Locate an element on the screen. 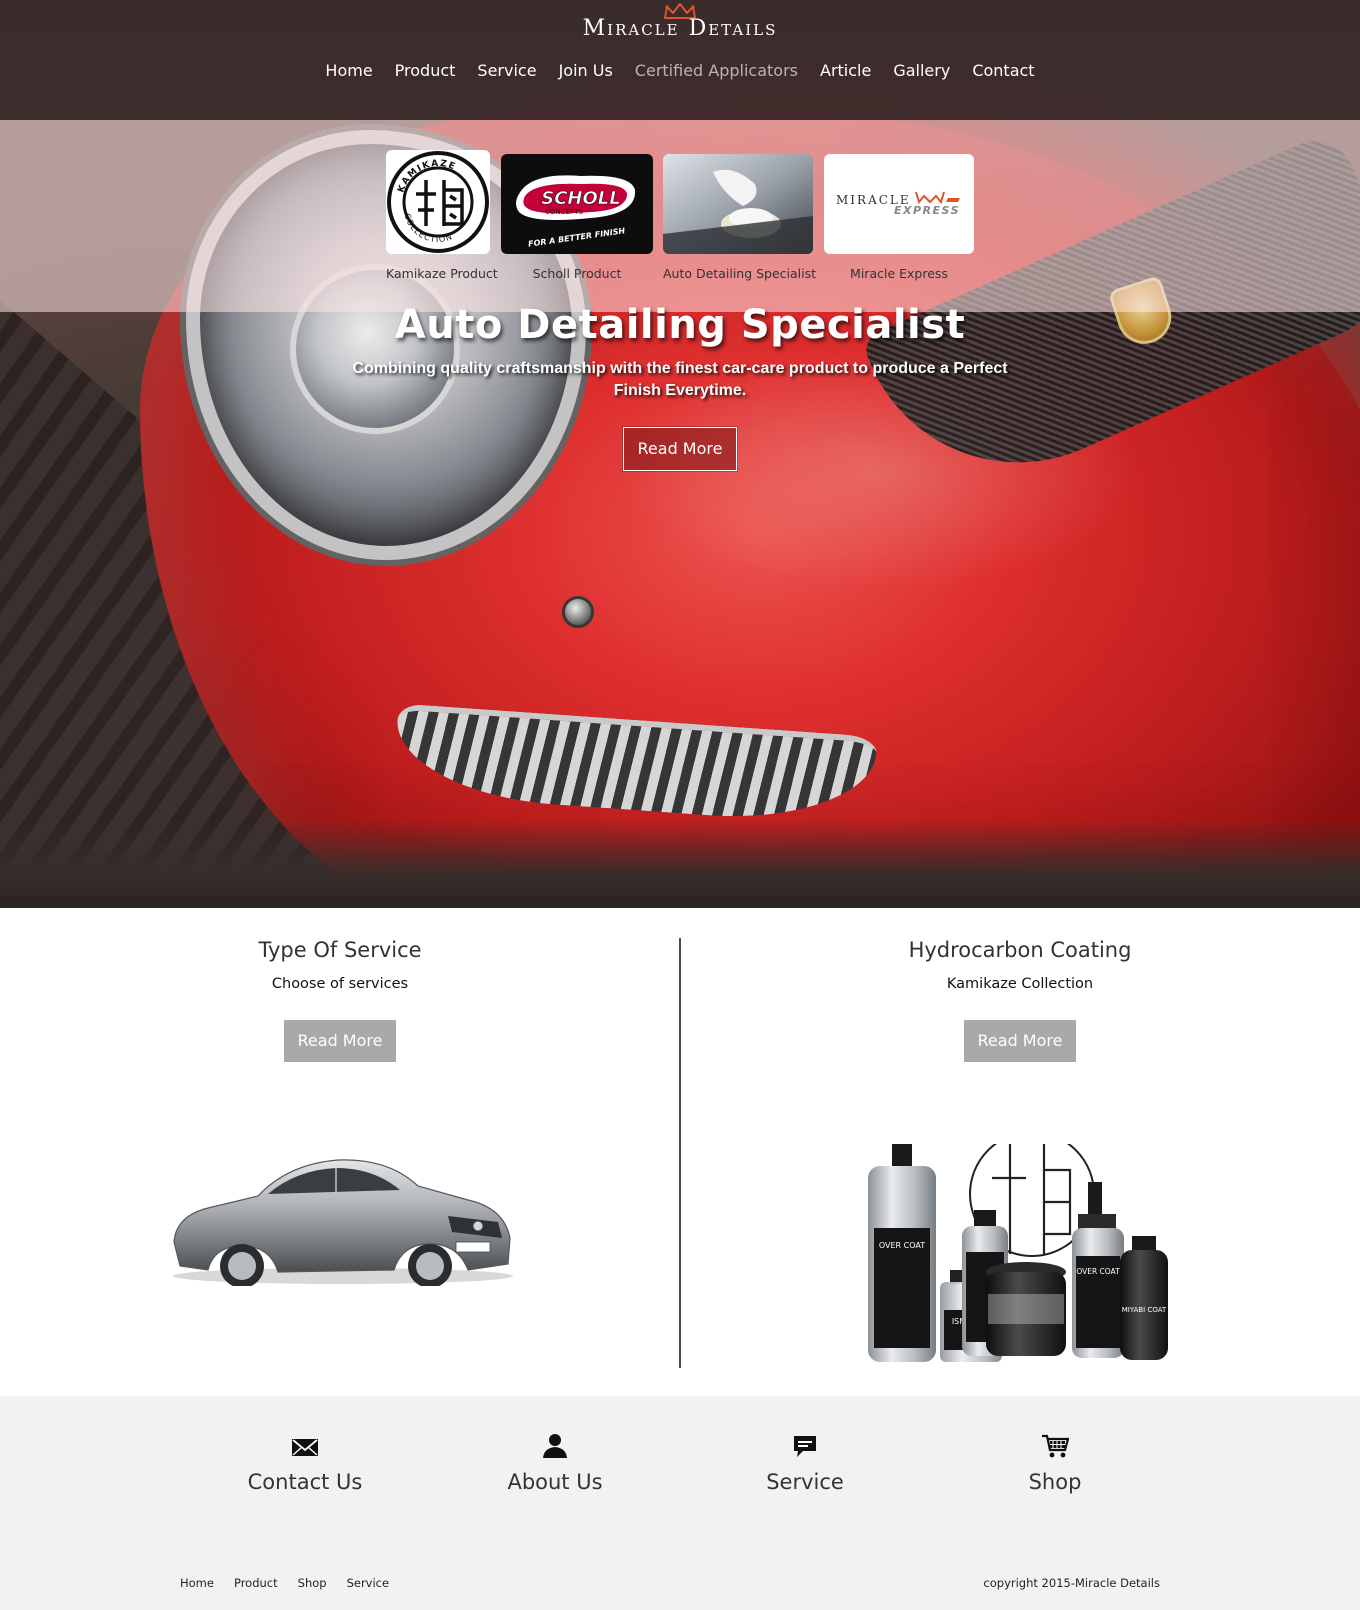 The image size is (1360, 1610). svg-text: EXPRESS is located at coordinates (927, 210).